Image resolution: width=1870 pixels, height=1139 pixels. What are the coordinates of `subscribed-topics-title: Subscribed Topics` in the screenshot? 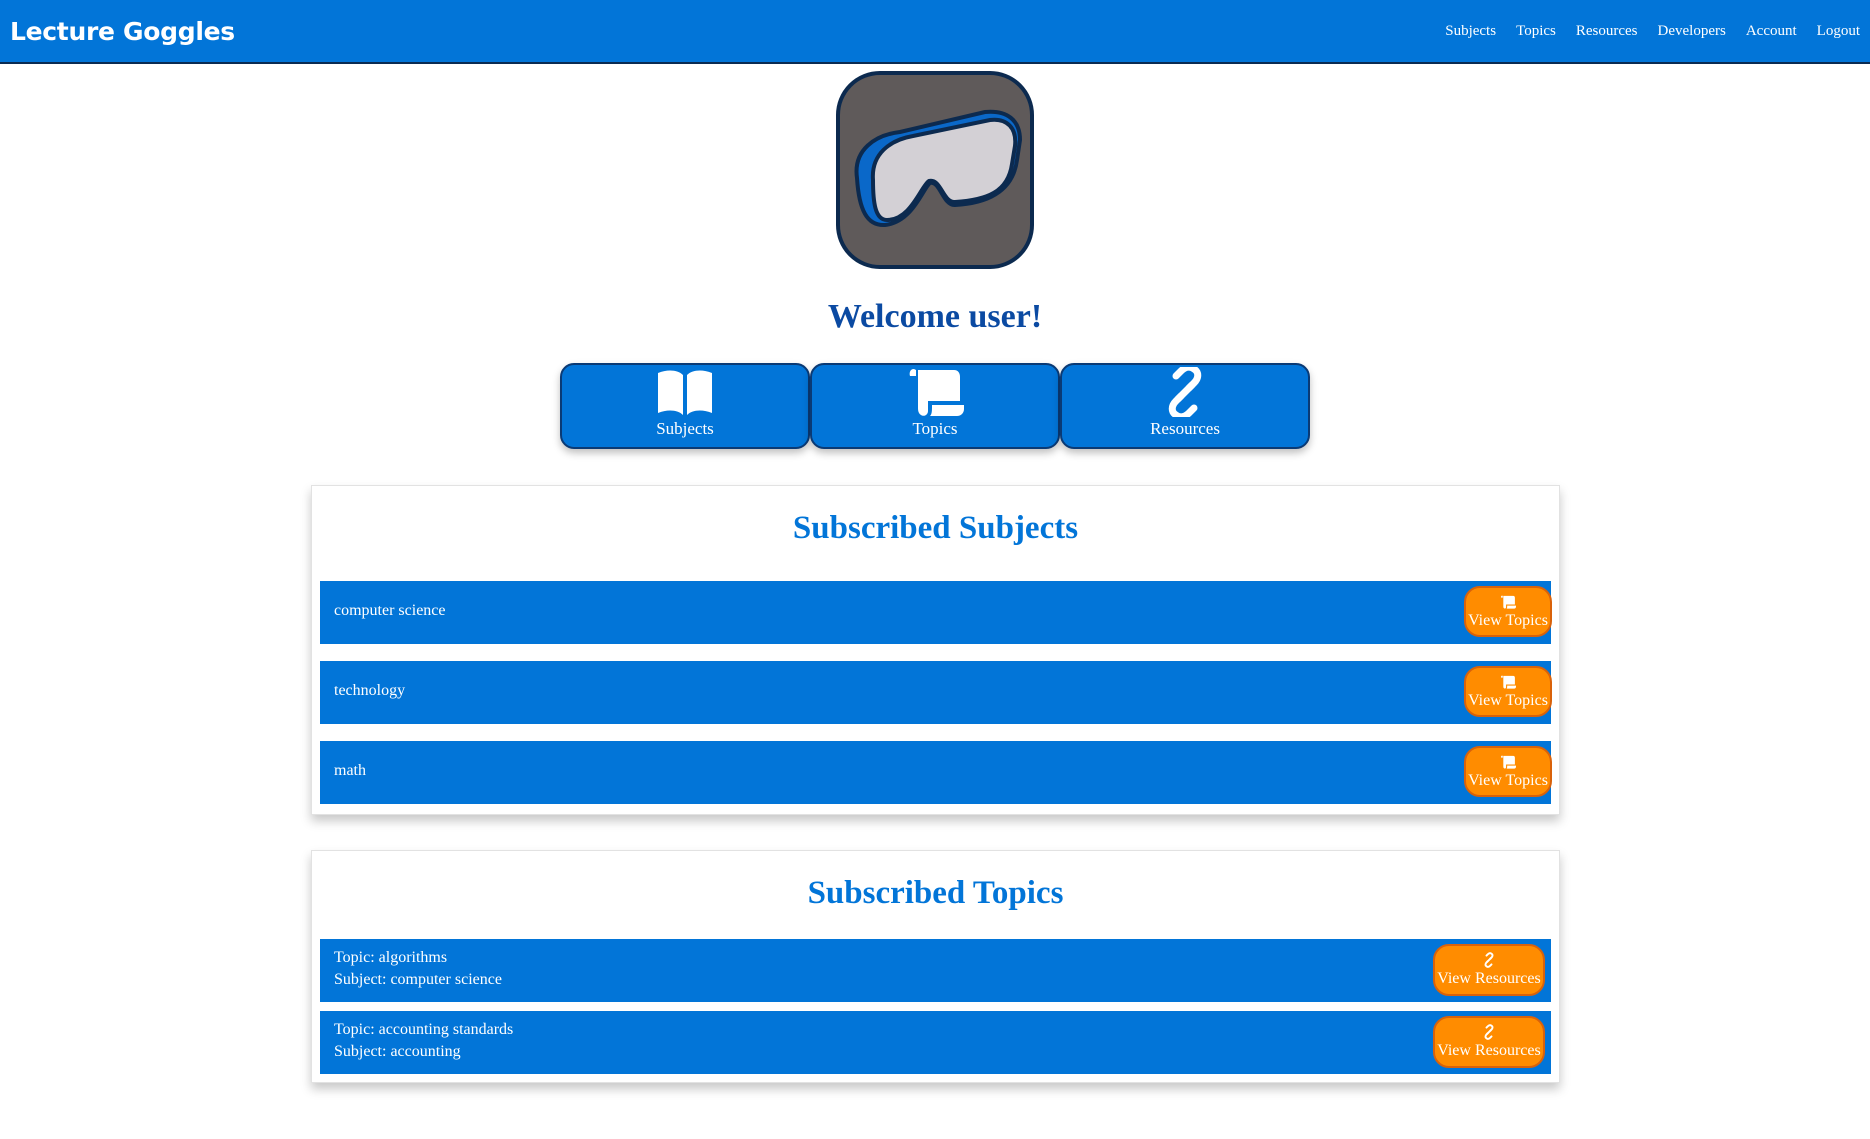 It's located at (935, 893).